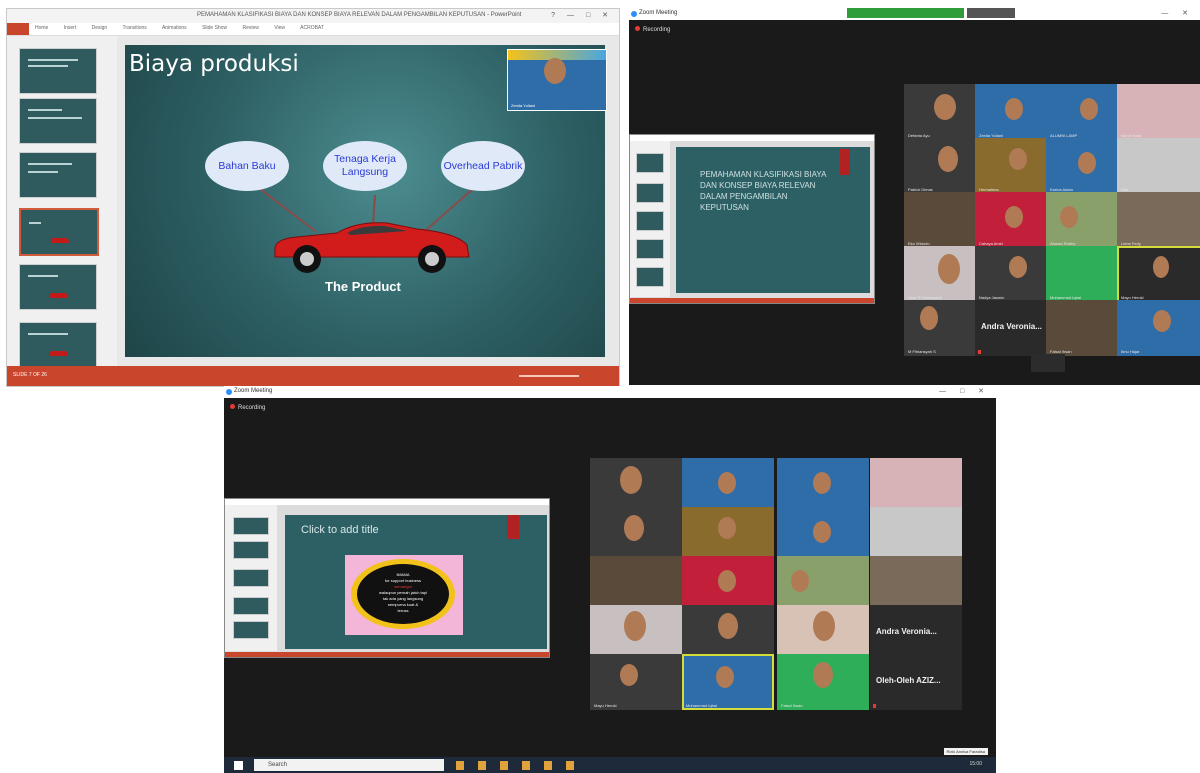 The image size is (1200, 773). What do you see at coordinates (313, 376) in the screenshot?
I see `ppt-status-bar: SLIDE 7 OF 26` at bounding box center [313, 376].